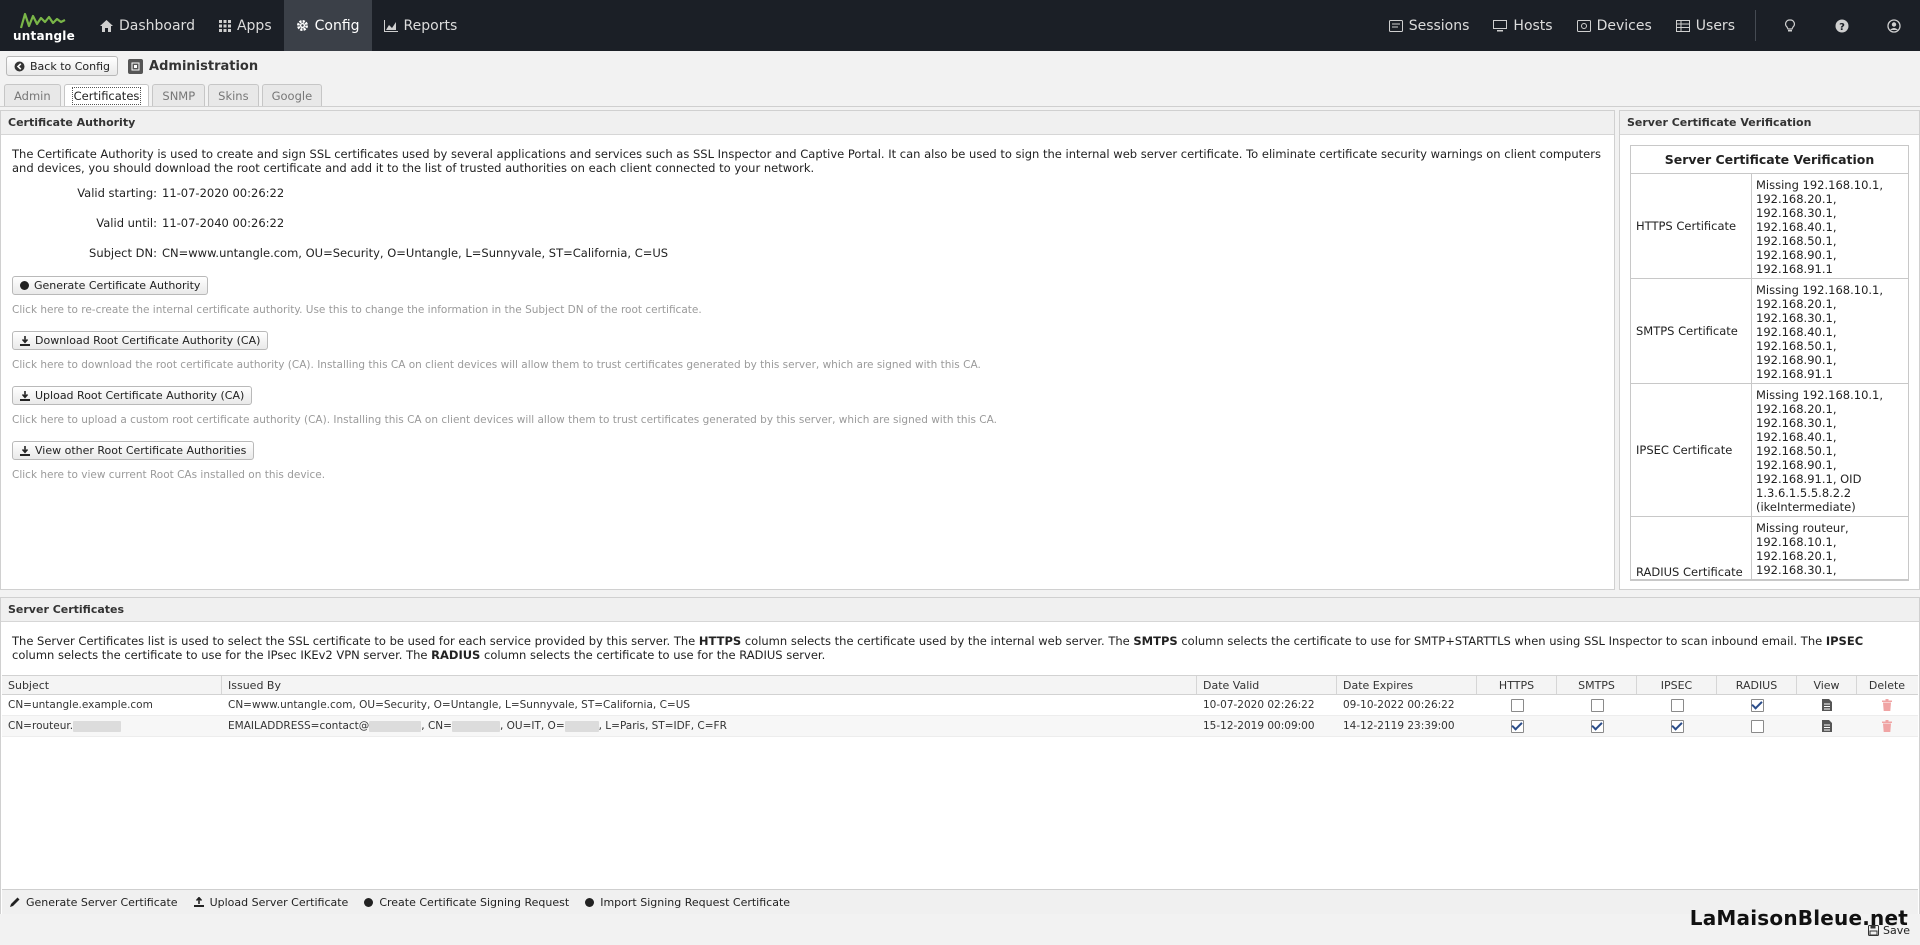 The height and width of the screenshot is (945, 1920). Describe the element at coordinates (179, 95) in the screenshot. I see `tab-snmp: SNMP` at that location.